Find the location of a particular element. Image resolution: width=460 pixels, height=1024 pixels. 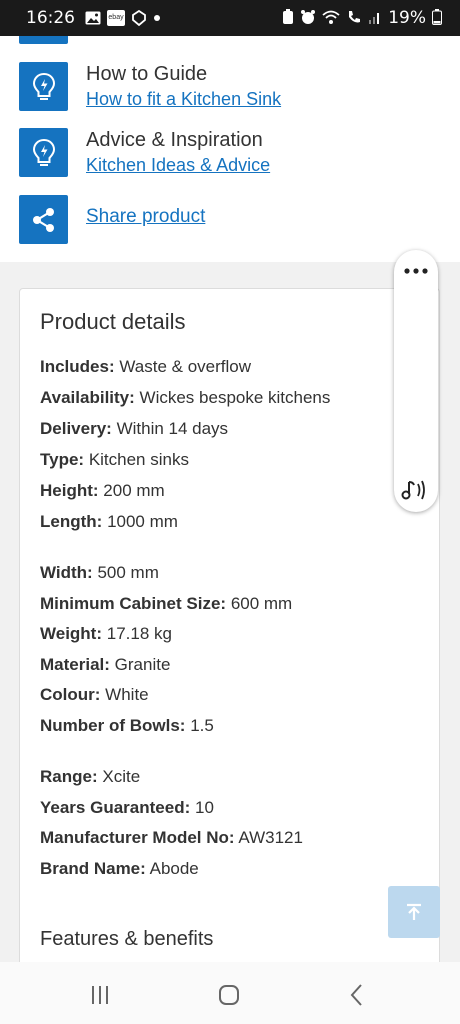

spec-value: Granite is located at coordinates (142, 664).